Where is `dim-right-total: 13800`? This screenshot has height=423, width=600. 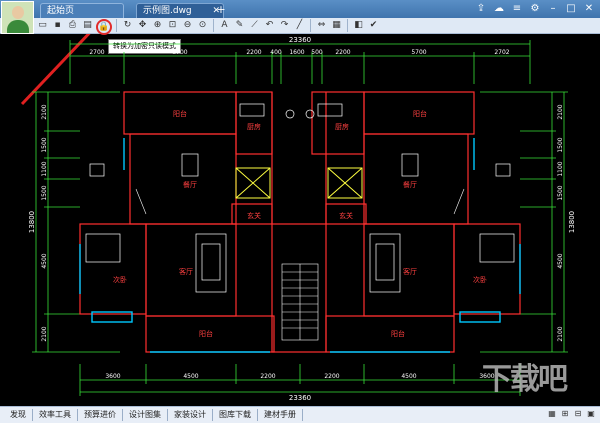 dim-right-total: 13800 is located at coordinates (572, 222).